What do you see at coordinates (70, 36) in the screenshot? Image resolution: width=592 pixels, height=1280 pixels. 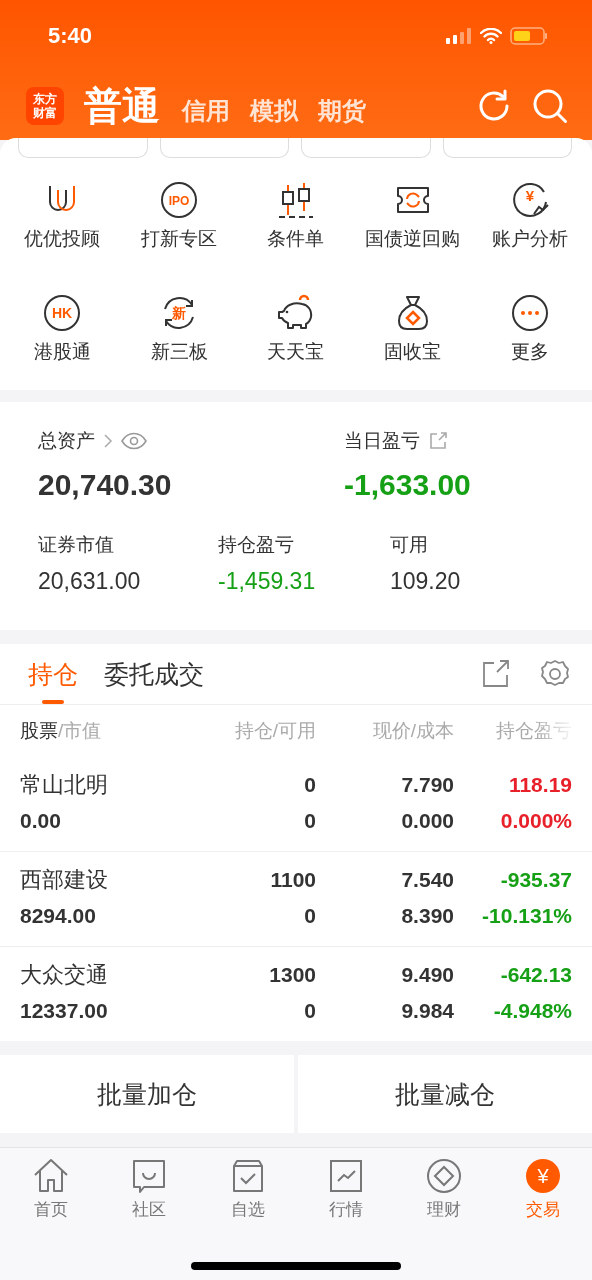 I see `clock-time: 5:40` at bounding box center [70, 36].